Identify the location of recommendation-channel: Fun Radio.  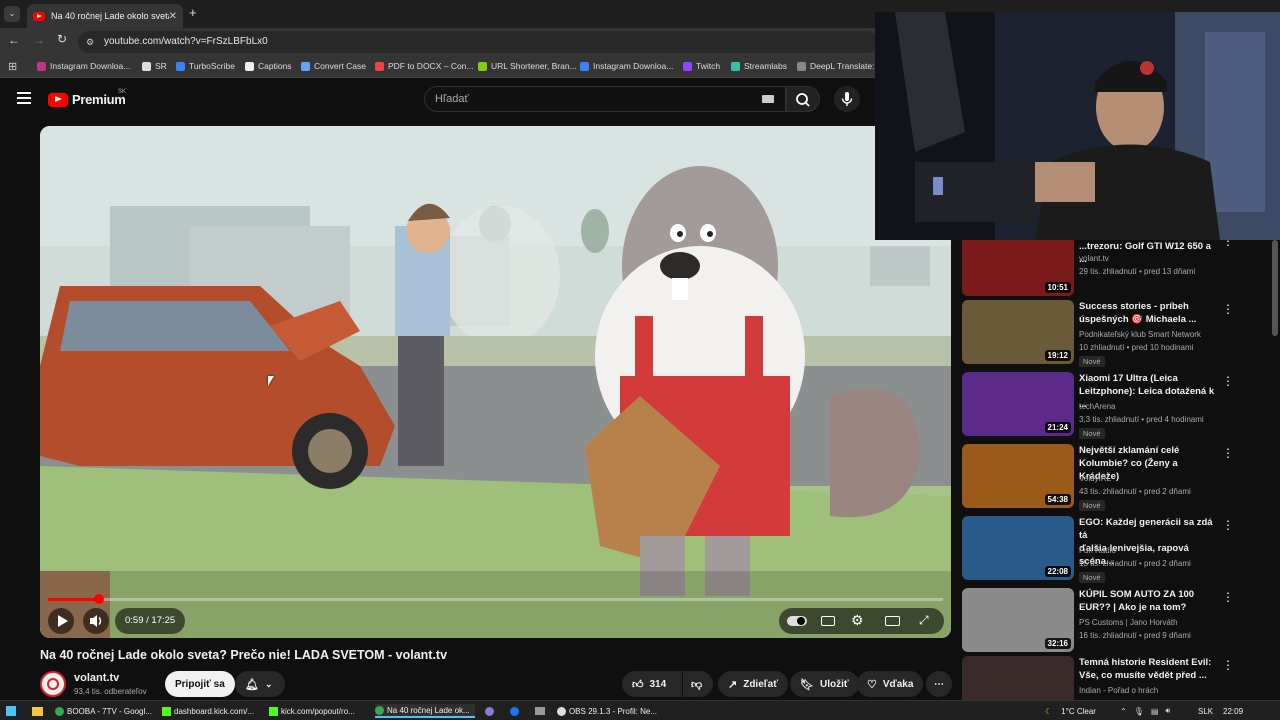
(1097, 550).